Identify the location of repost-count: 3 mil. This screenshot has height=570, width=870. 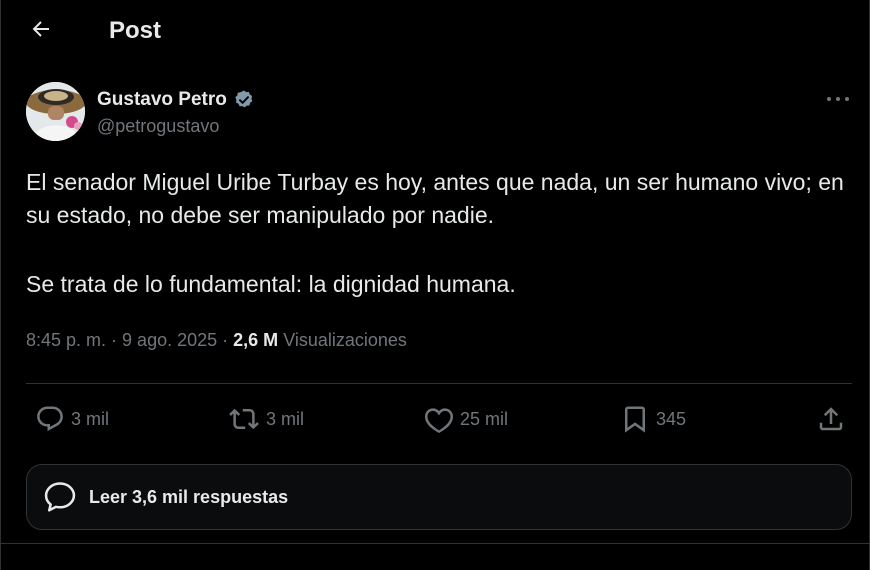
(285, 418).